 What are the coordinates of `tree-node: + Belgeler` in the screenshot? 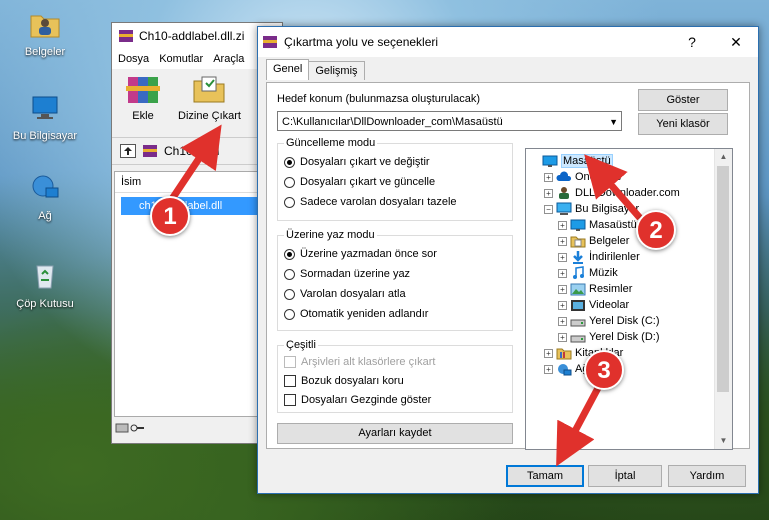 It's located at (593, 241).